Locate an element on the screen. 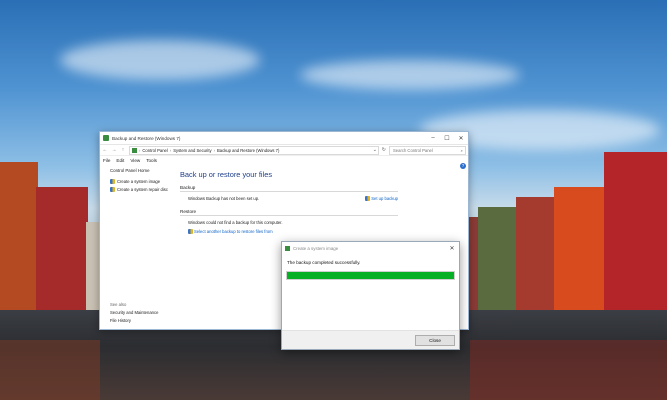  close-button: ✕ is located at coordinates (461, 138).